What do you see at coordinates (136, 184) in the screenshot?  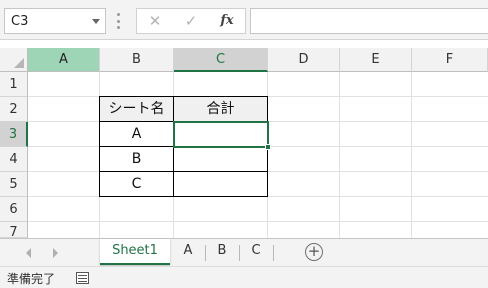 I see `table-cell-name: C` at bounding box center [136, 184].